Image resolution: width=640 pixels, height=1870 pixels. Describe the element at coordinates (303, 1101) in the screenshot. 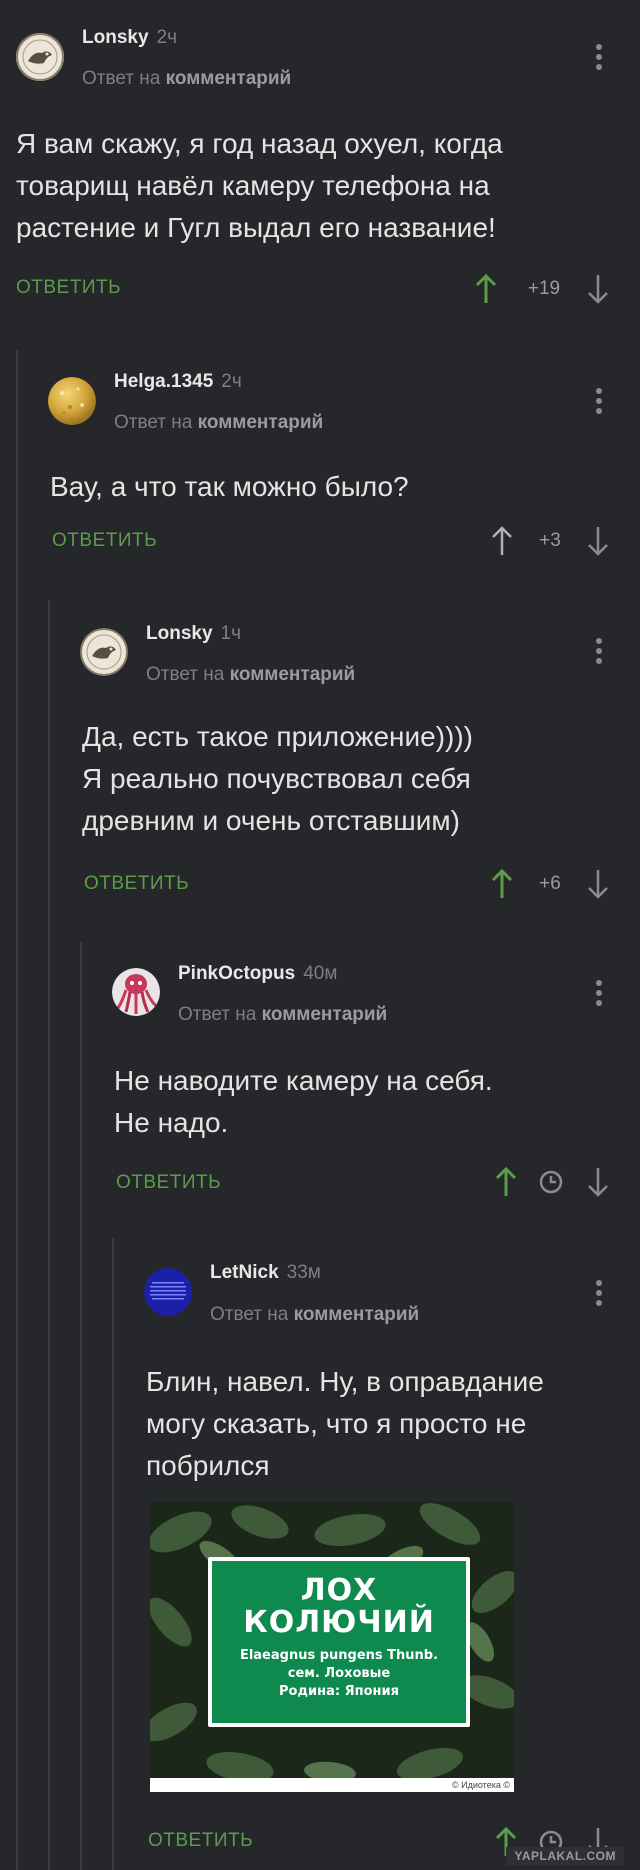

I see `comment-text: Не наводите камеру на себя. Не надо.` at that location.